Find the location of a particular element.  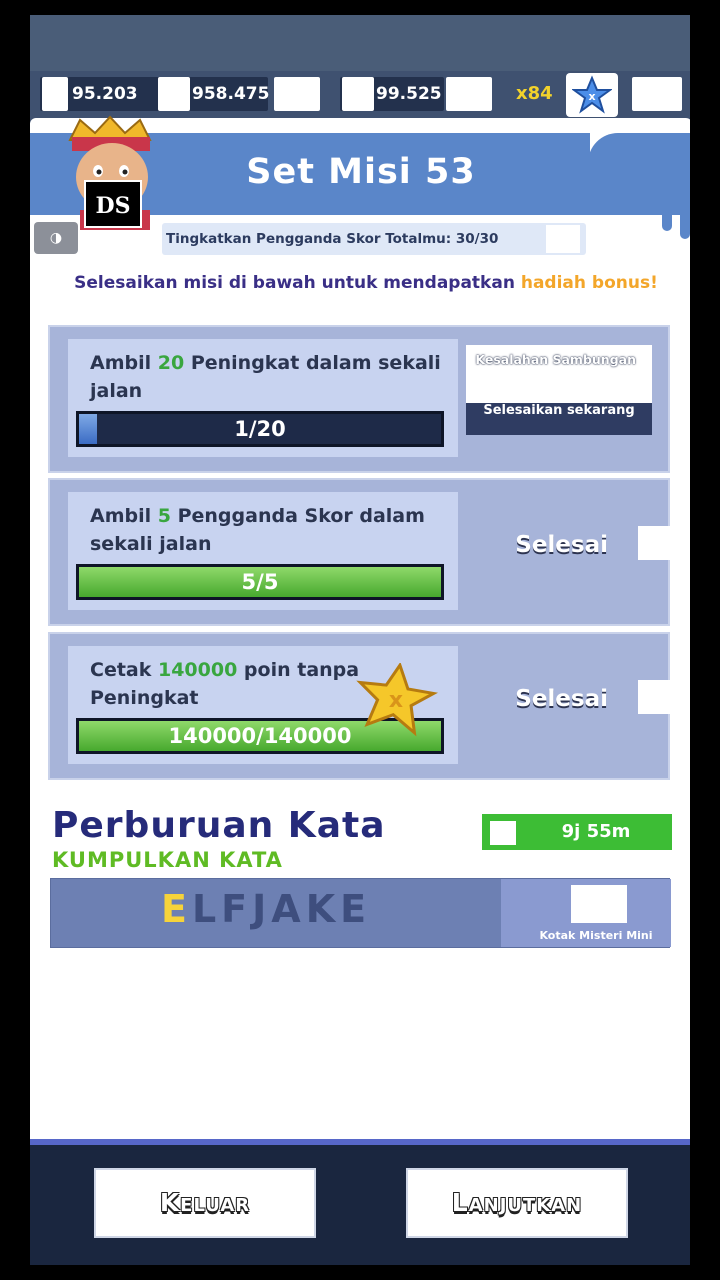

total-multiplier-text: Tingkatkan Pengganda Skor Totalmu: 30/30 is located at coordinates (332, 239).